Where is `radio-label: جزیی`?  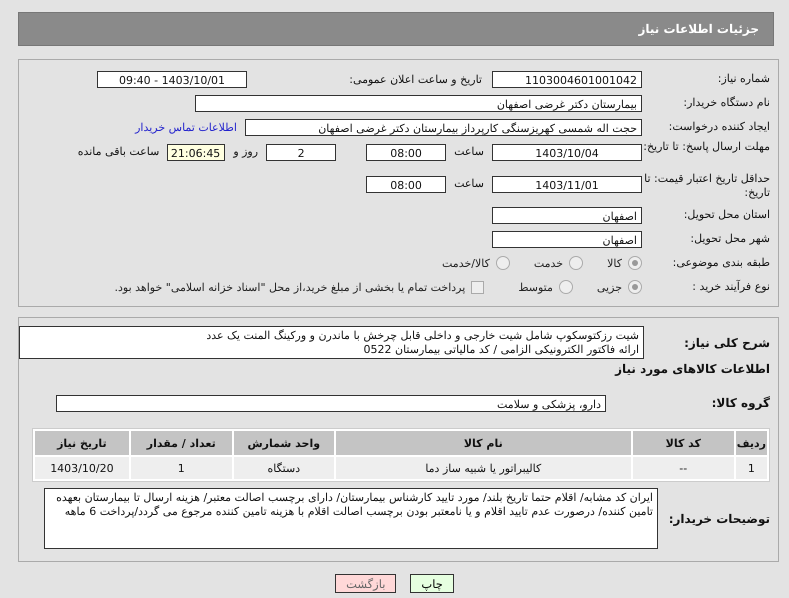
radio-label: جزیی is located at coordinates (609, 287).